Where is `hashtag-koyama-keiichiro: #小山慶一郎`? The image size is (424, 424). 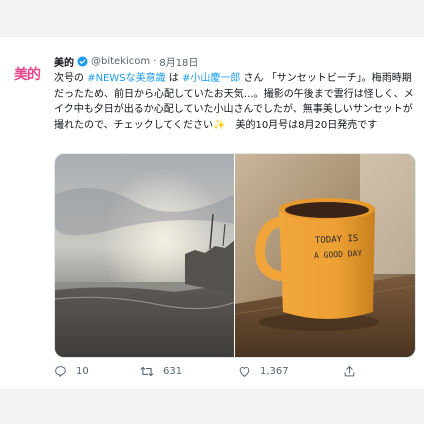
hashtag-koyama-keiichiro: #小山慶一郎 is located at coordinates (211, 78).